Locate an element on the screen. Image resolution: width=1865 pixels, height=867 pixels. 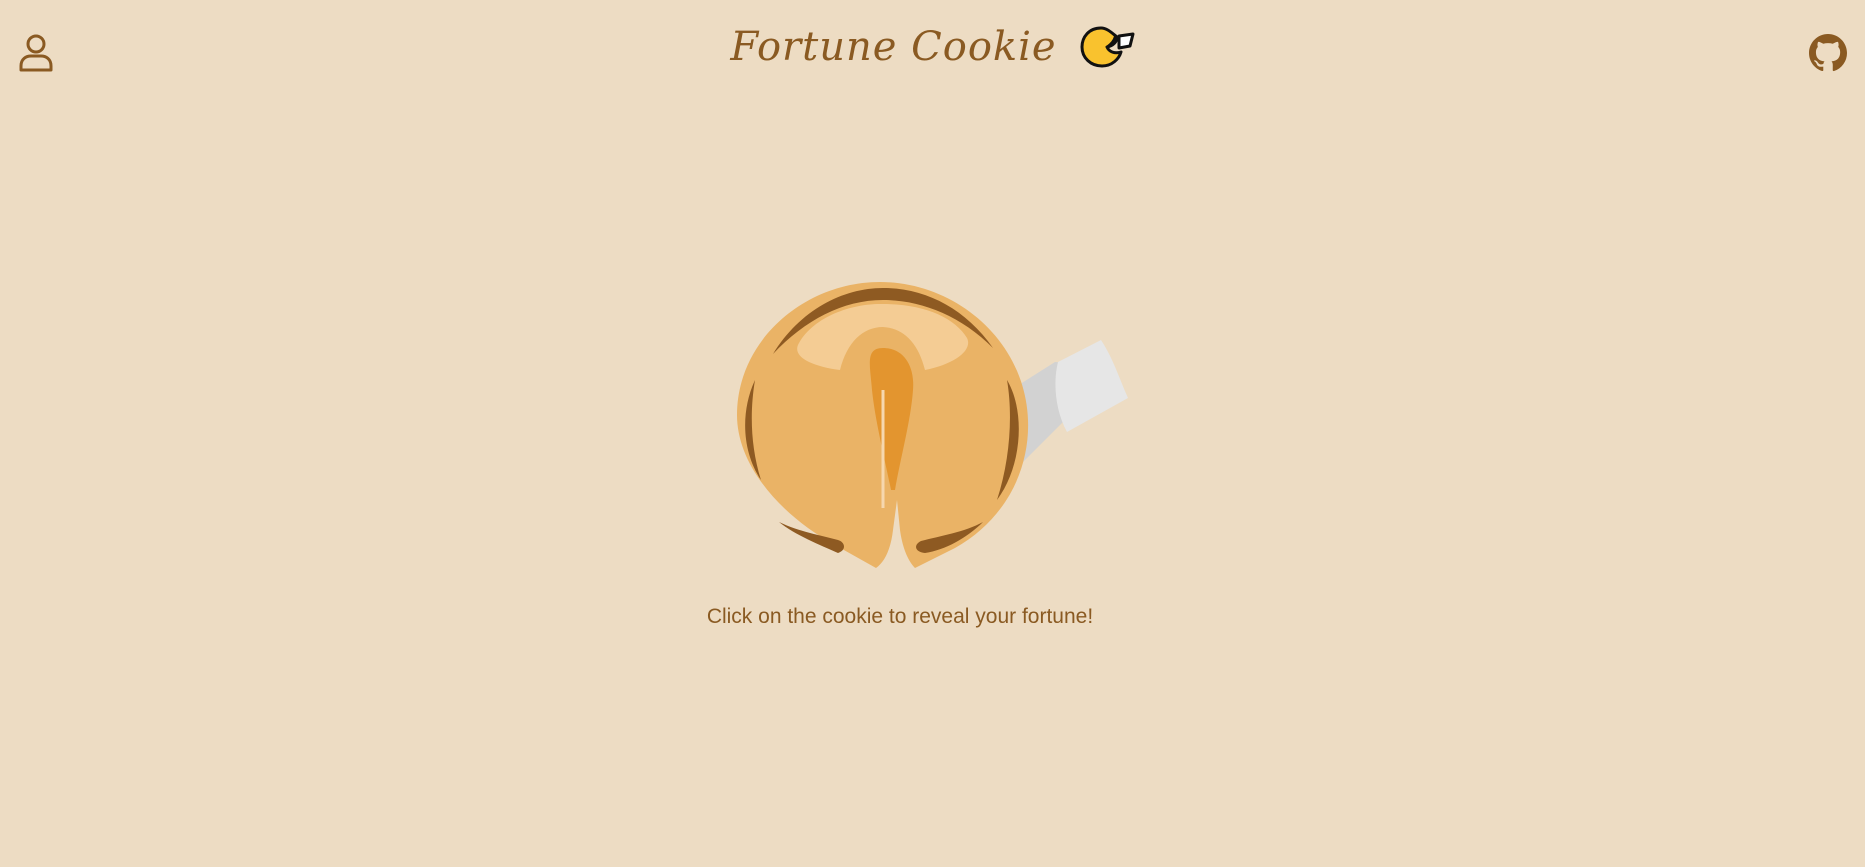
fortune-paper-front is located at coordinates (1091, 386).